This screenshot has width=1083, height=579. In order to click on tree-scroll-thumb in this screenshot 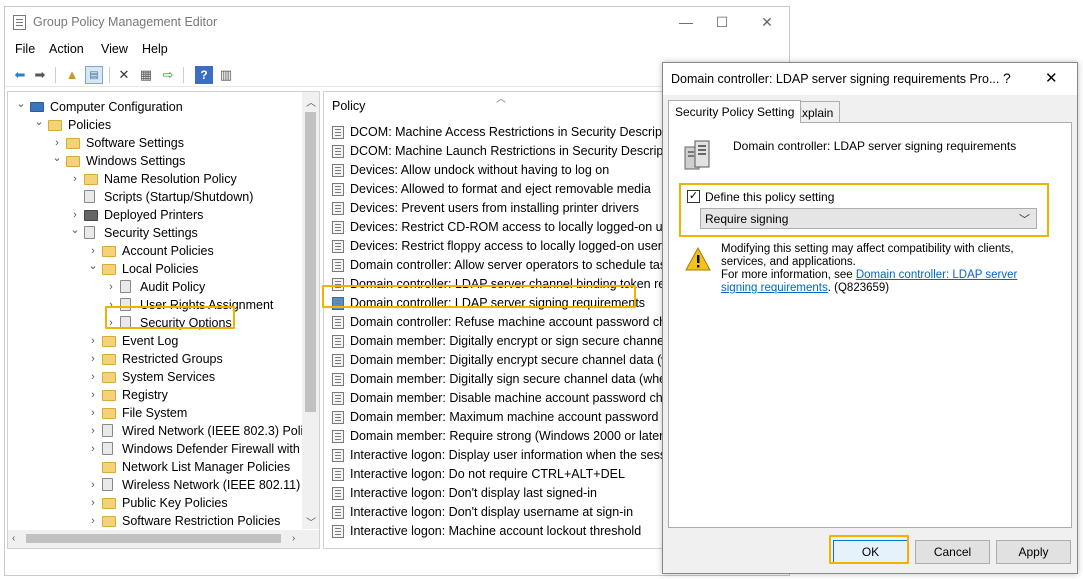, I will do `click(310, 262)`.